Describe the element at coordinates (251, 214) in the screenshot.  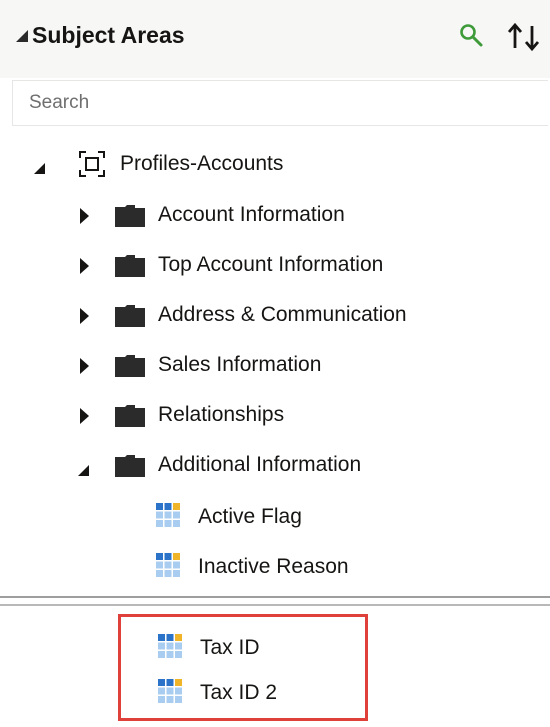
I see `folder-label: Account Information` at that location.